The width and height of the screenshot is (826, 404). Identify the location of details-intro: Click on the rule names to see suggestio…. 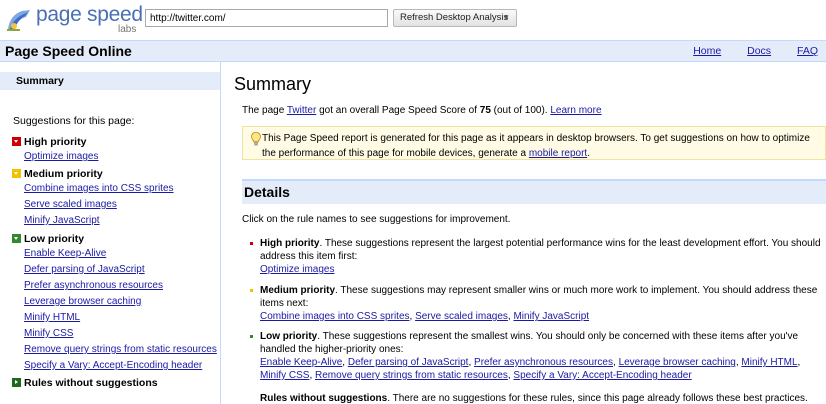
(376, 219).